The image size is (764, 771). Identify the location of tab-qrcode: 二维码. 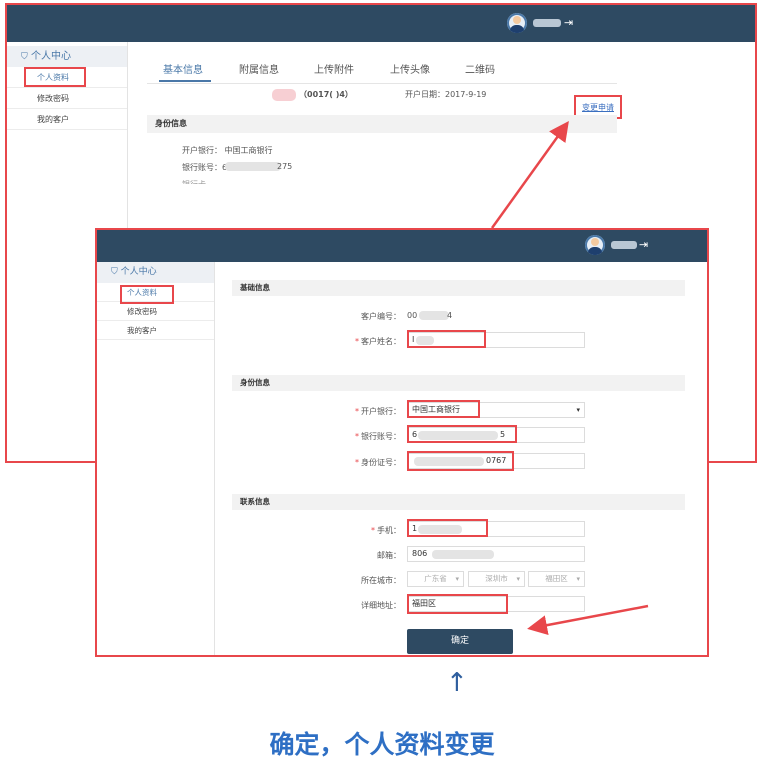
(480, 68).